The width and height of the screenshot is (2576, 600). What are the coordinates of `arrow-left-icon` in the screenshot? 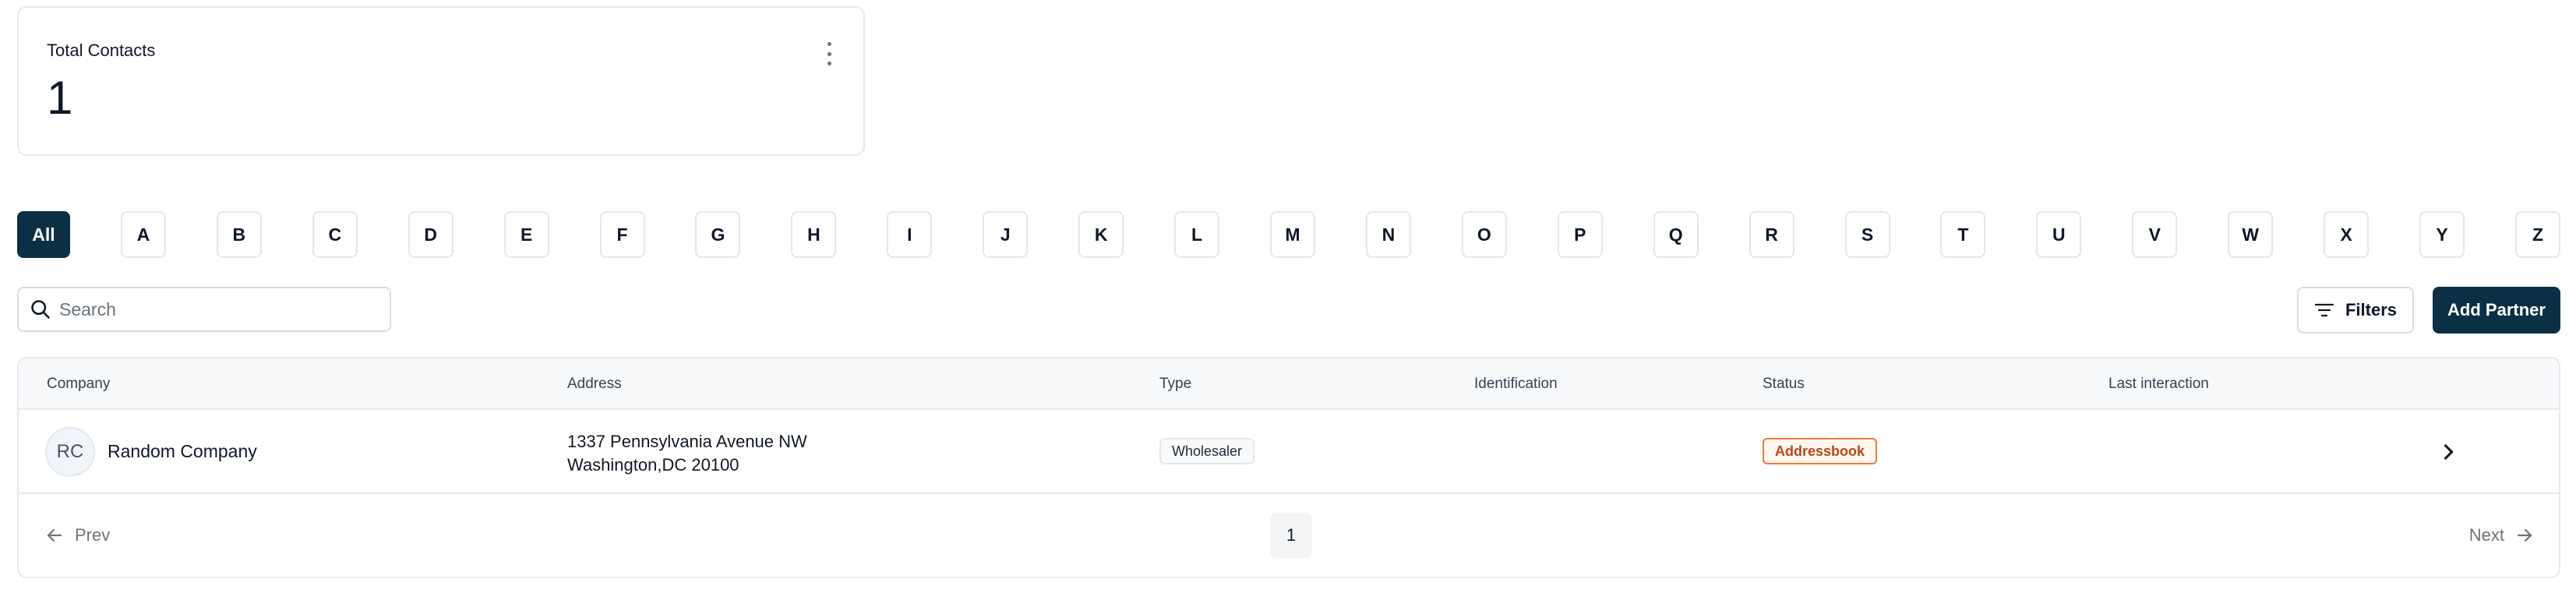 It's located at (54, 535).